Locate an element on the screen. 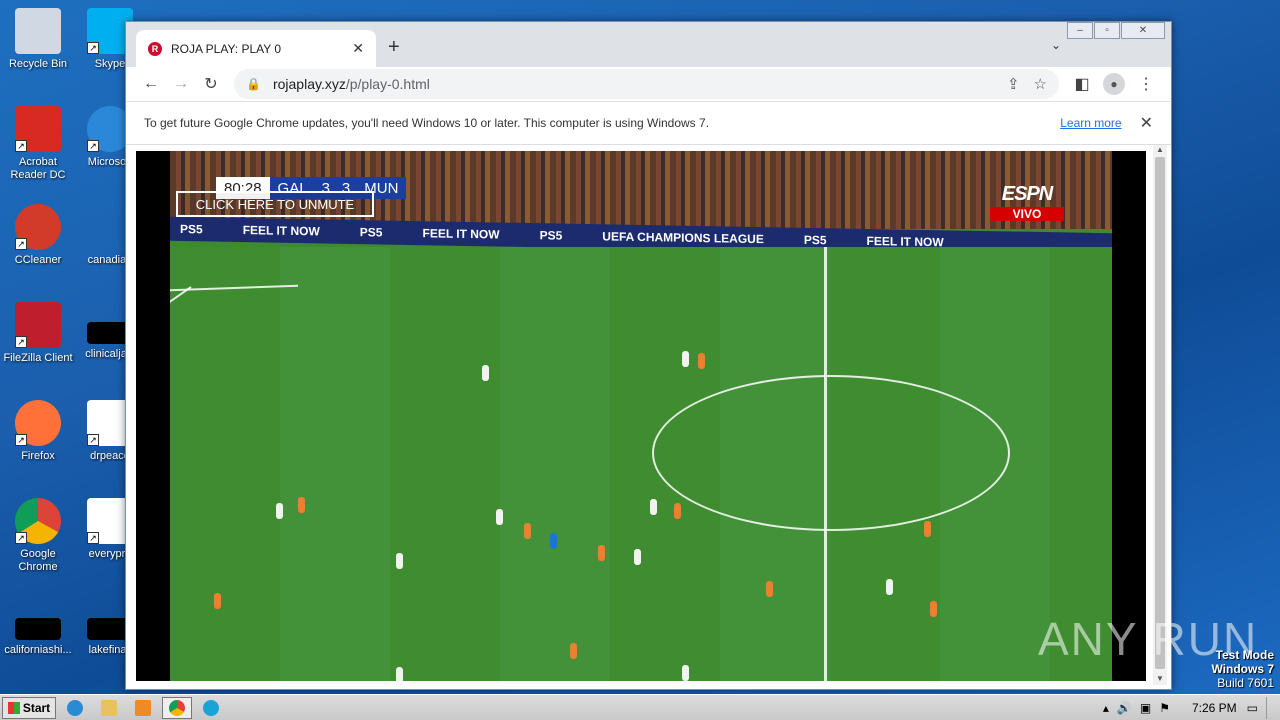 This screenshot has height=720, width=1280. taskbar-explorer is located at coordinates (109, 708).